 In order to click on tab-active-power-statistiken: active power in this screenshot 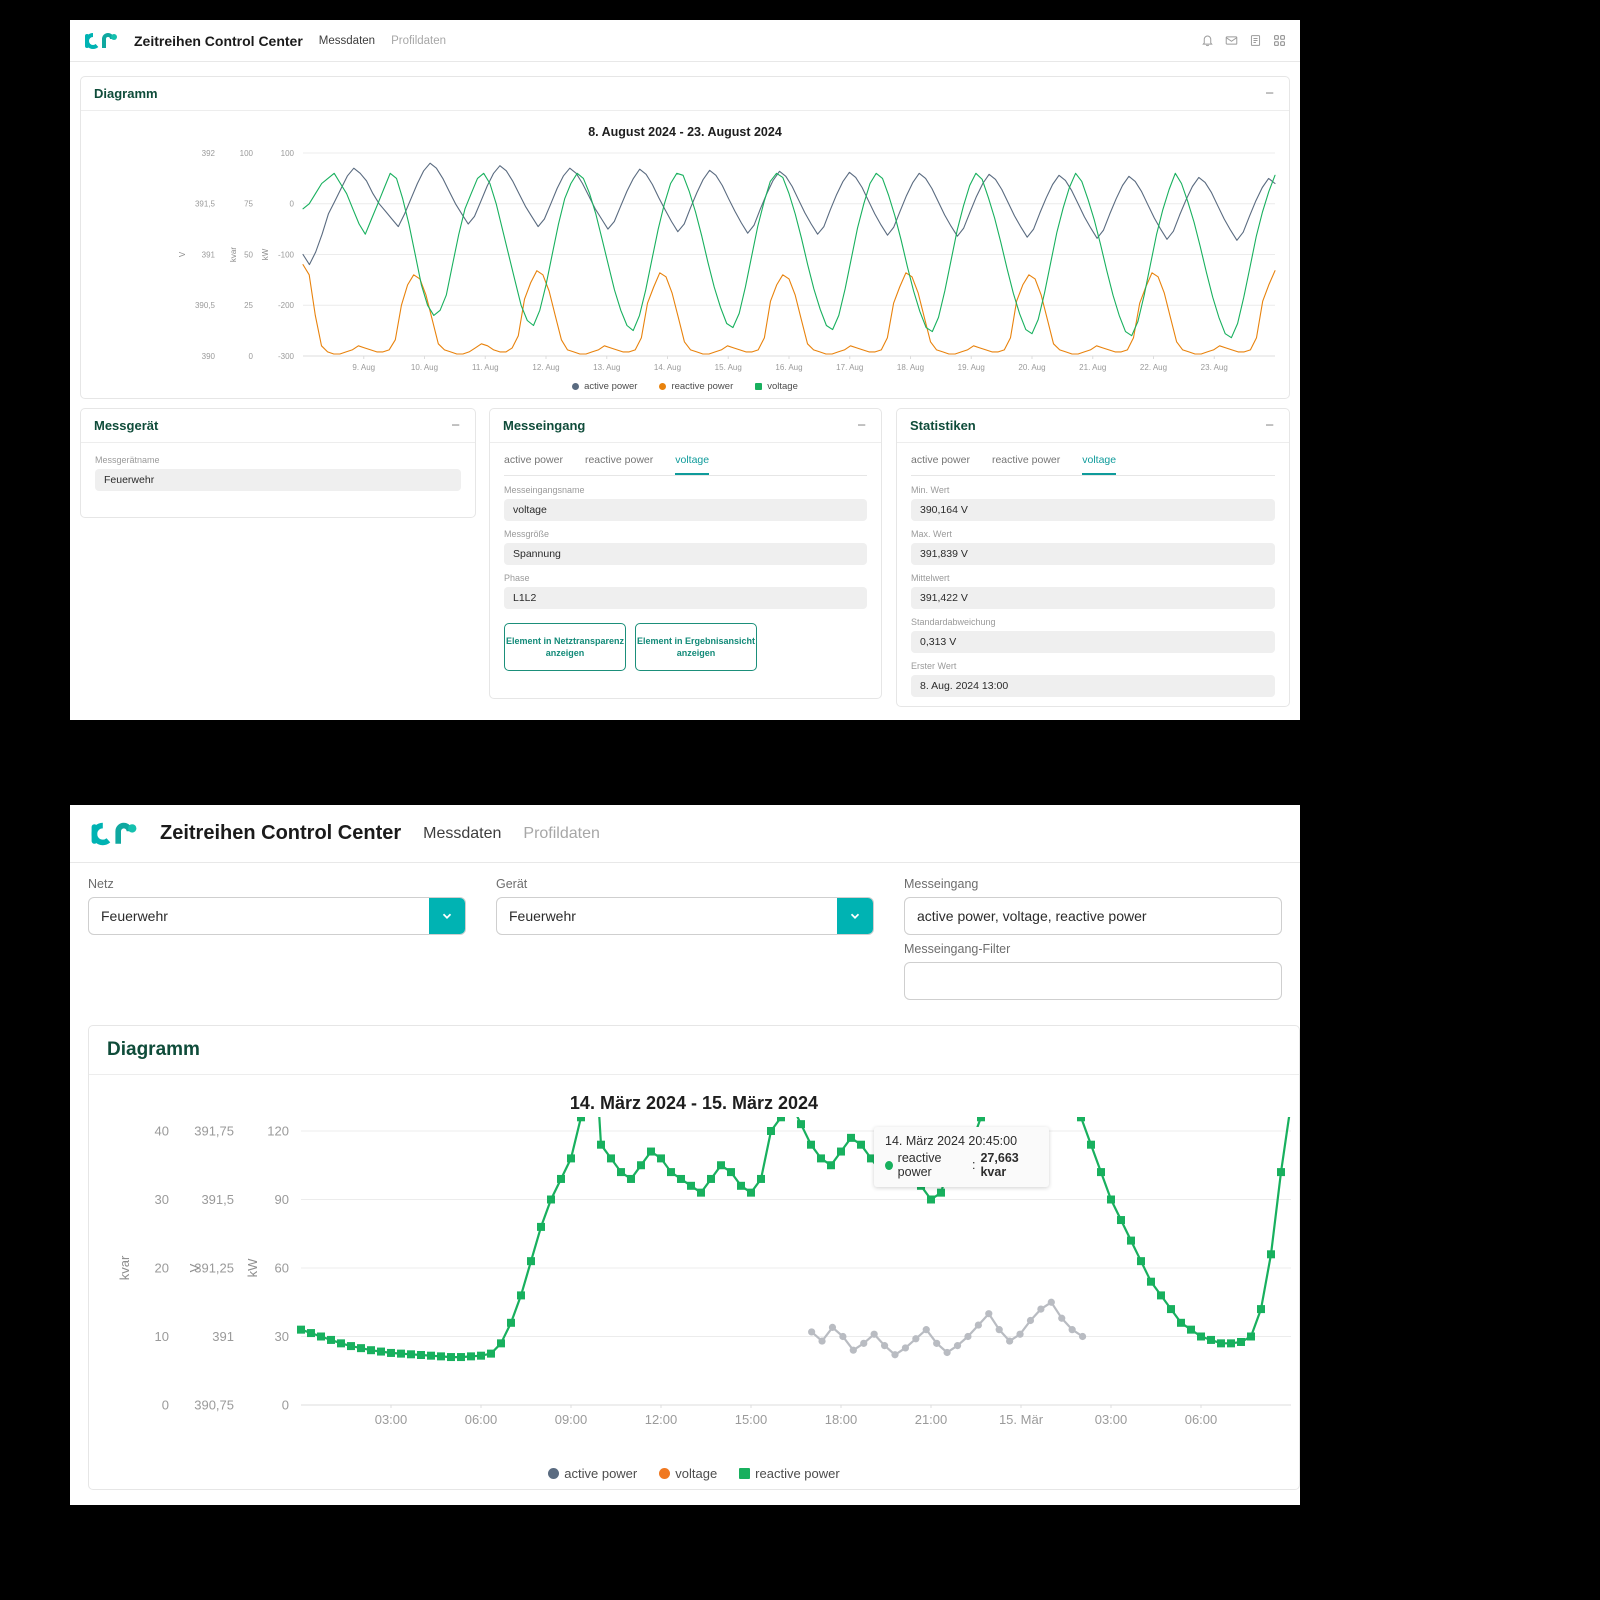, I will do `click(940, 464)`.